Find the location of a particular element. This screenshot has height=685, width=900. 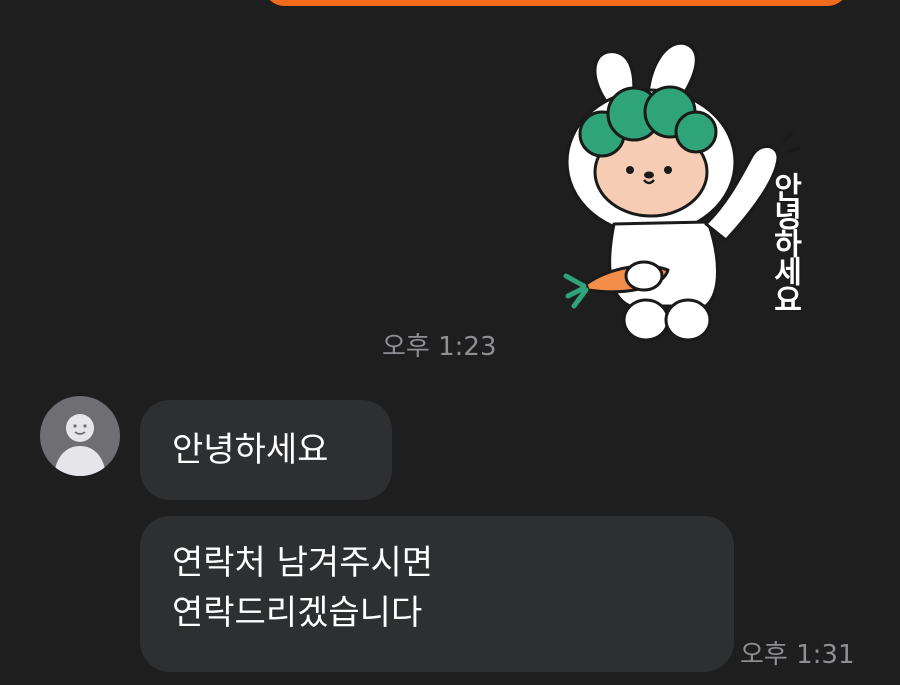

outgoing-message-bubble is located at coordinates (556, 3).